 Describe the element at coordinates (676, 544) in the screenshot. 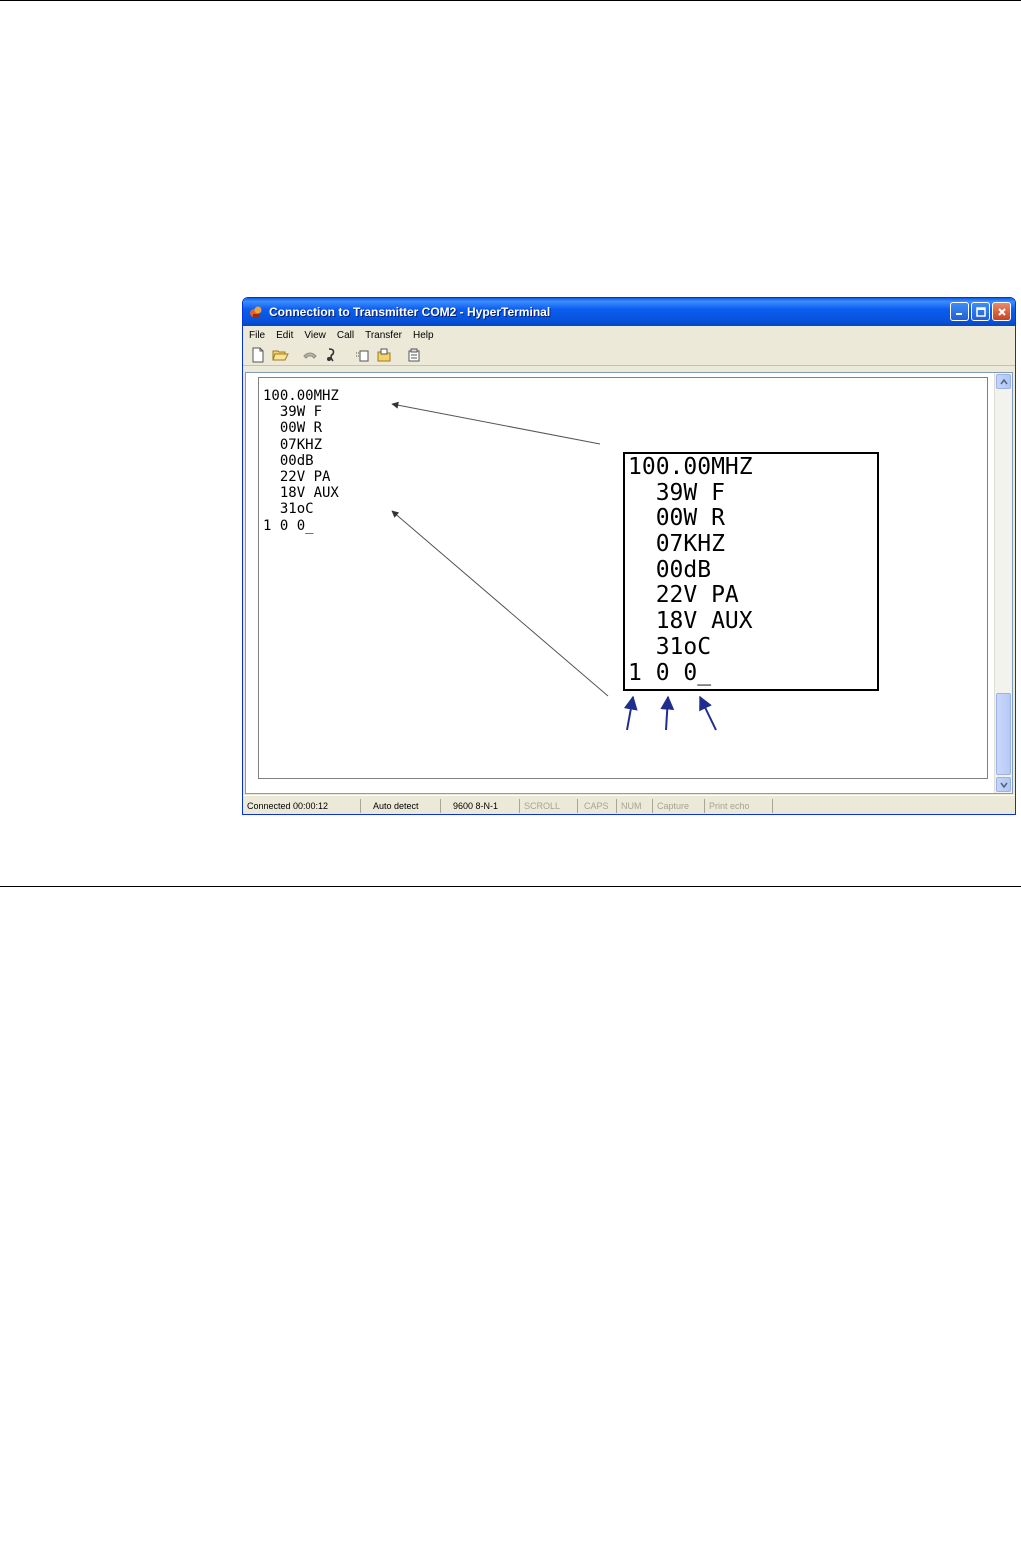

I see `zoom-line-deviation: 07KHZ` at that location.